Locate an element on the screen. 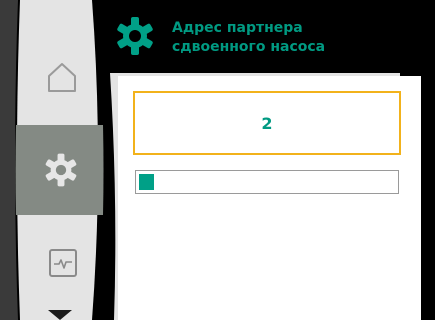 This screenshot has width=435, height=320. sidebar-item-home is located at coordinates (60, 77).